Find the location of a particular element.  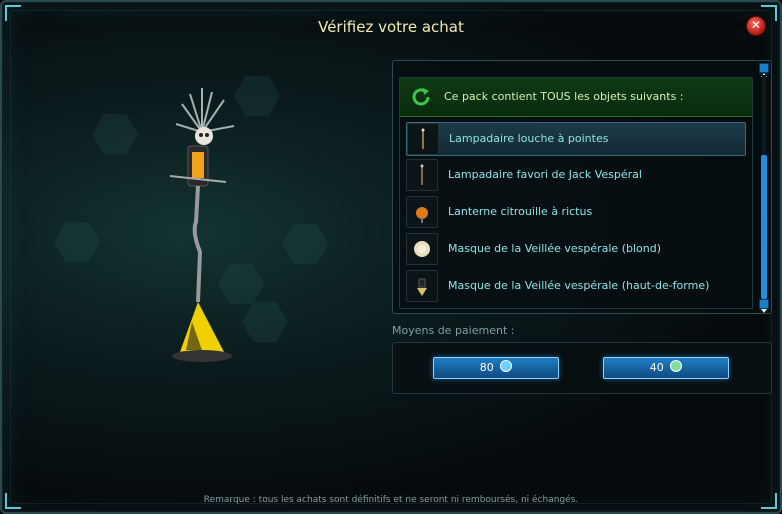

pay-cash-button: 80 is located at coordinates (496, 368).